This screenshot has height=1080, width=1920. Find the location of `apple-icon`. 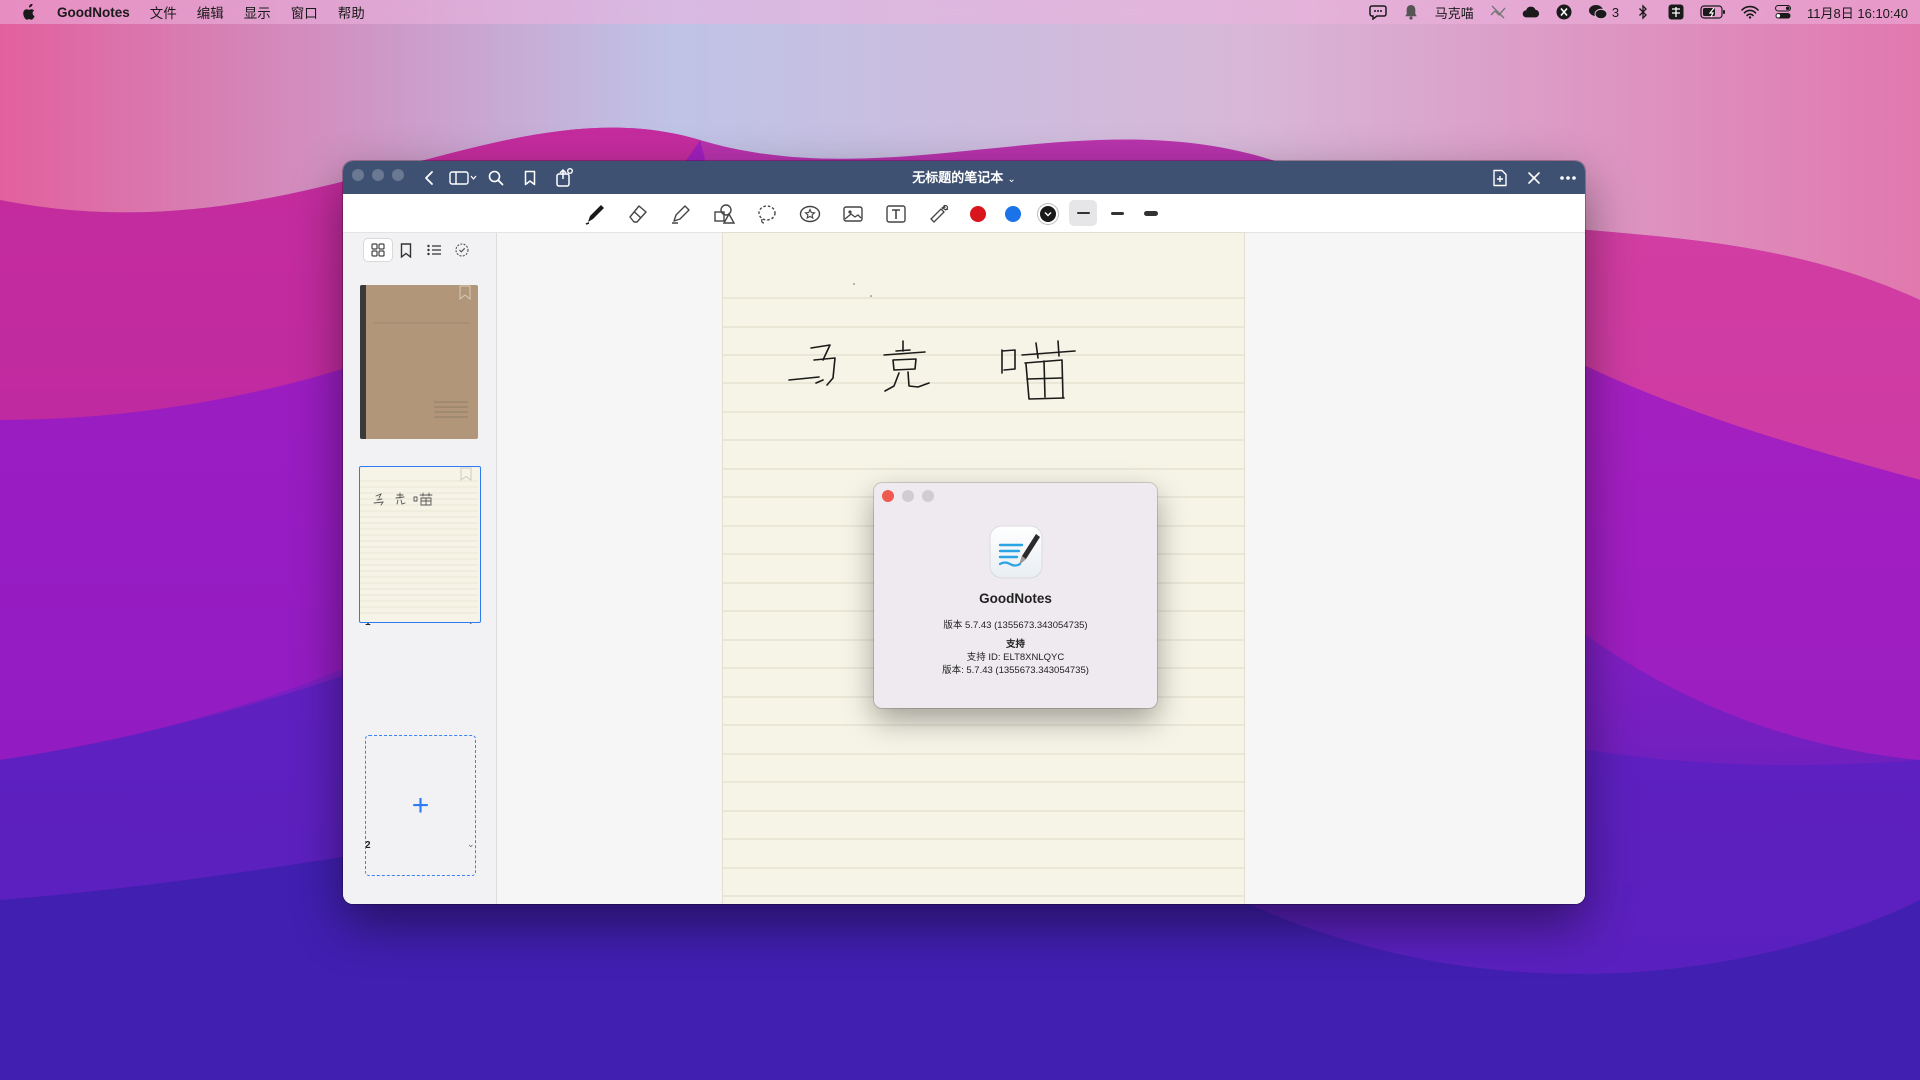

apple-icon is located at coordinates (28, 12).